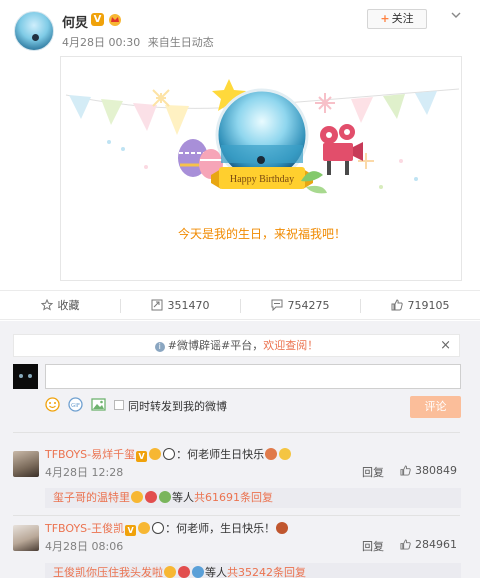  I want to click on chevron-down-icon, so click(456, 15).